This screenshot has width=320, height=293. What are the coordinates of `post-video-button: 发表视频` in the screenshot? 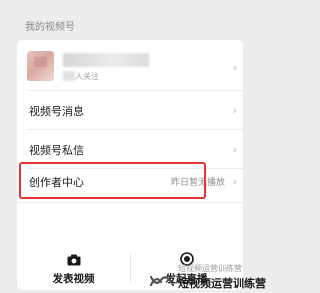 It's located at (73, 267).